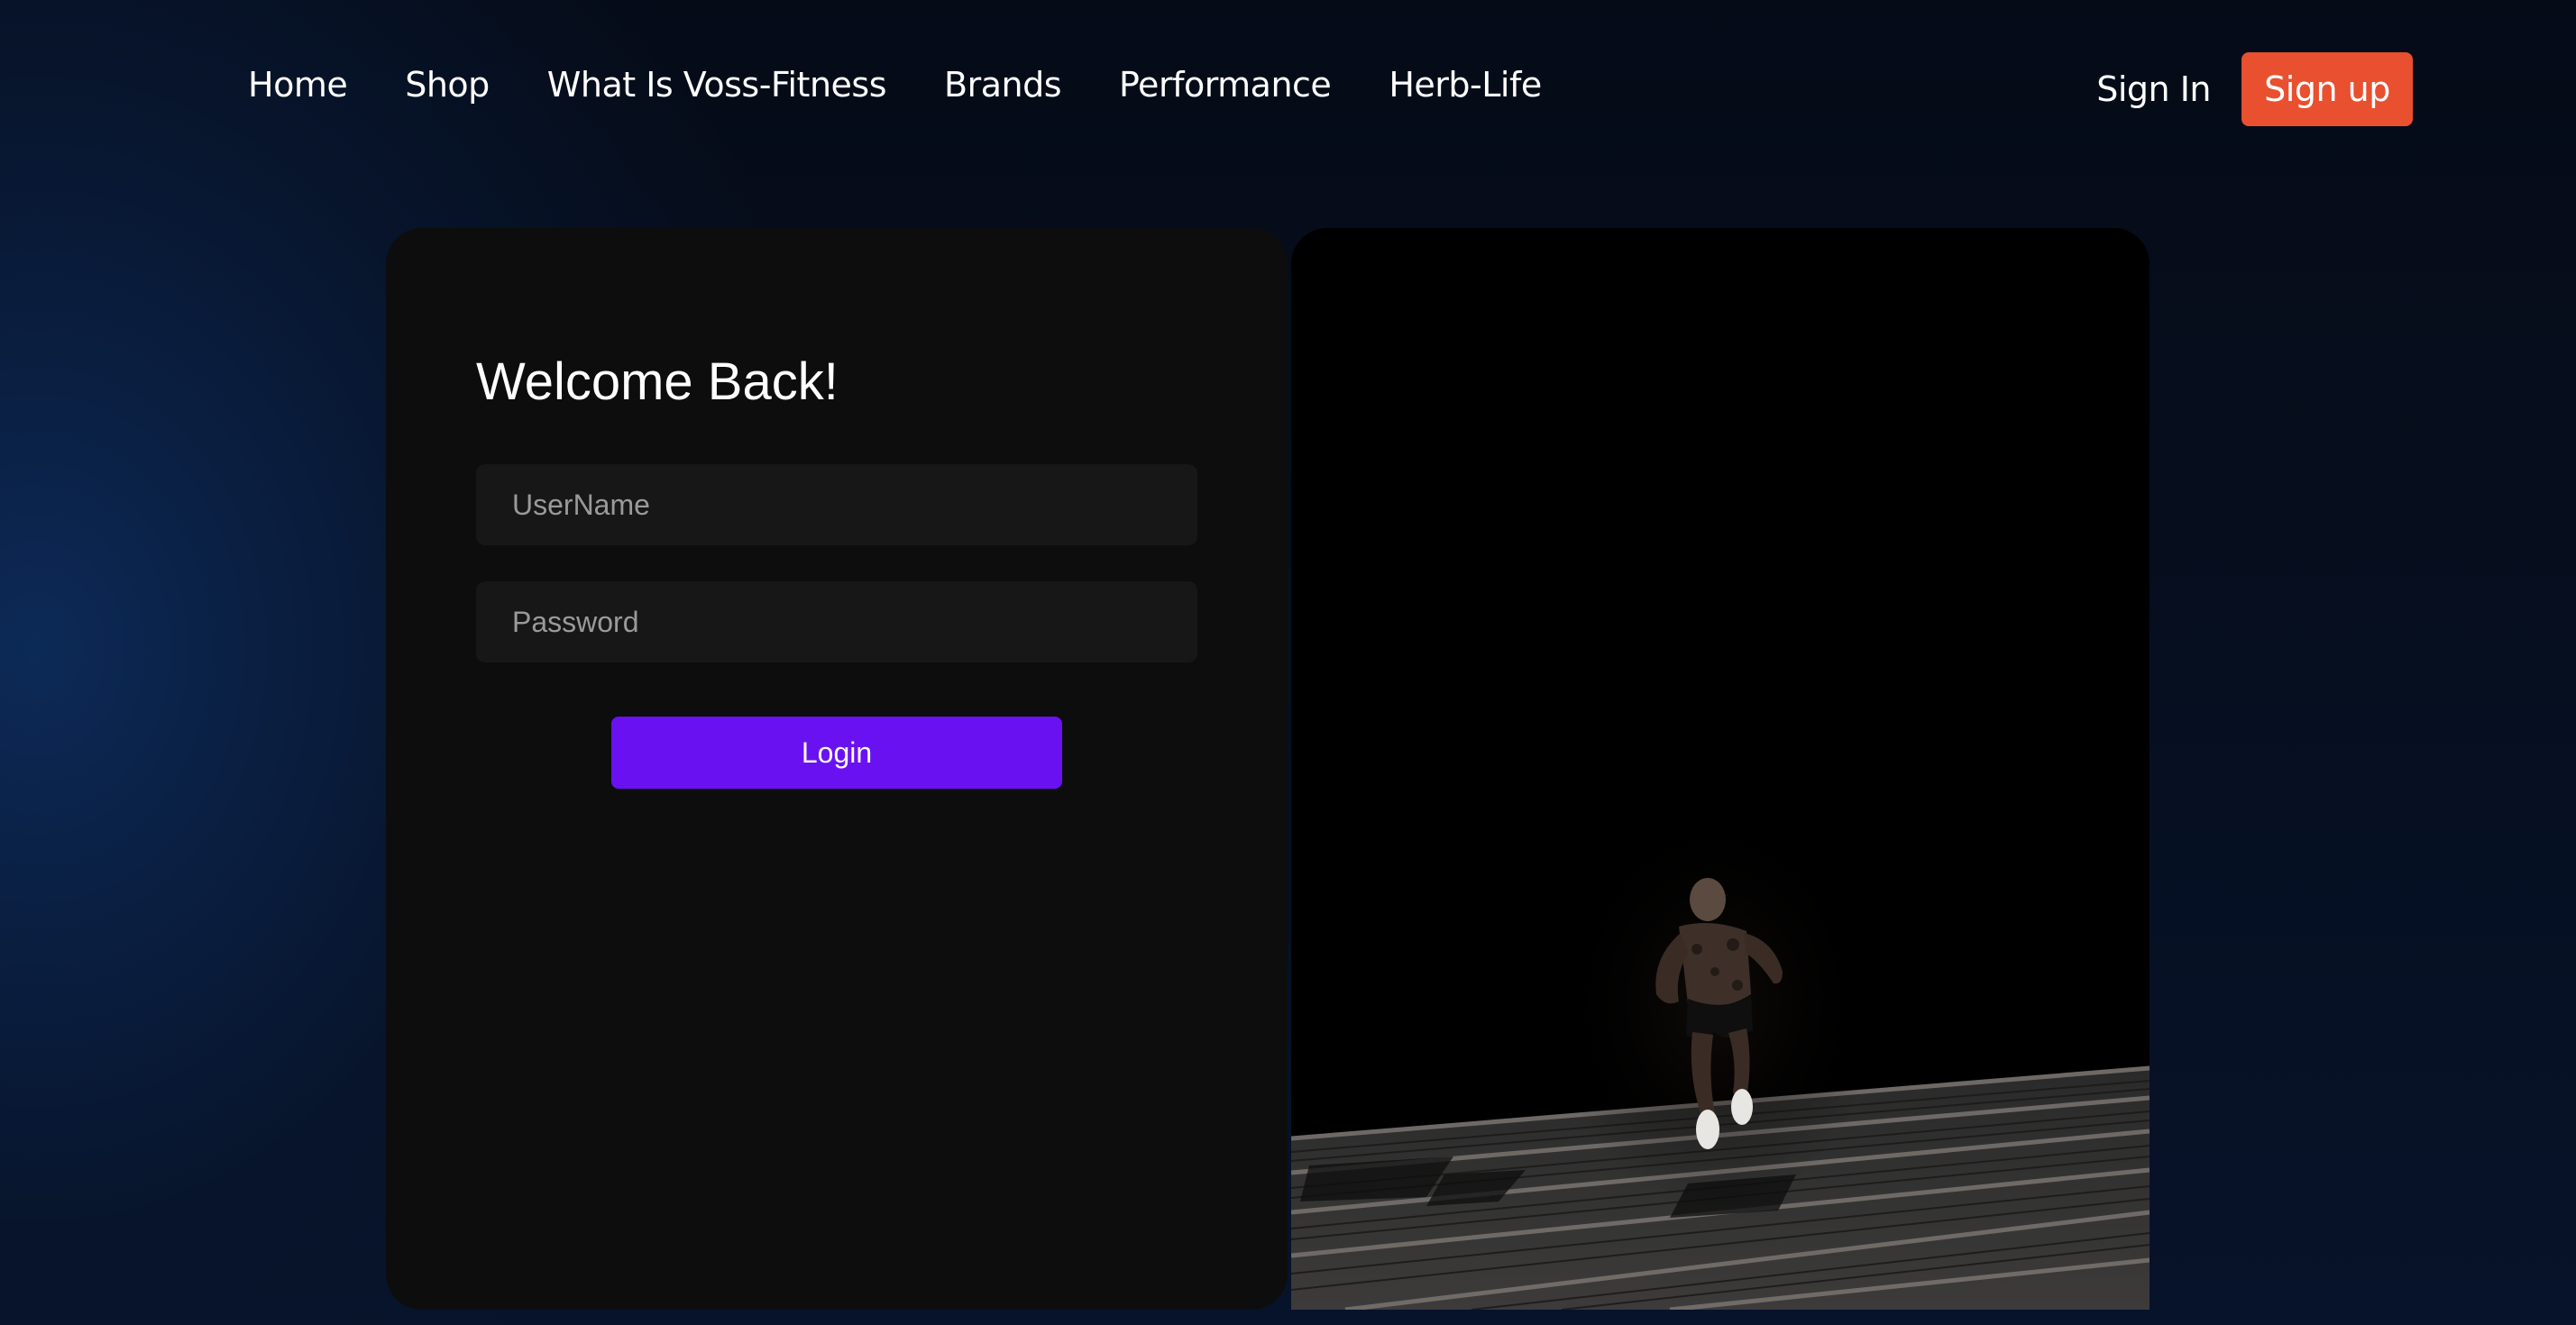 The height and width of the screenshot is (1325, 2576). Describe the element at coordinates (836, 504) in the screenshot. I see `username-input` at that location.